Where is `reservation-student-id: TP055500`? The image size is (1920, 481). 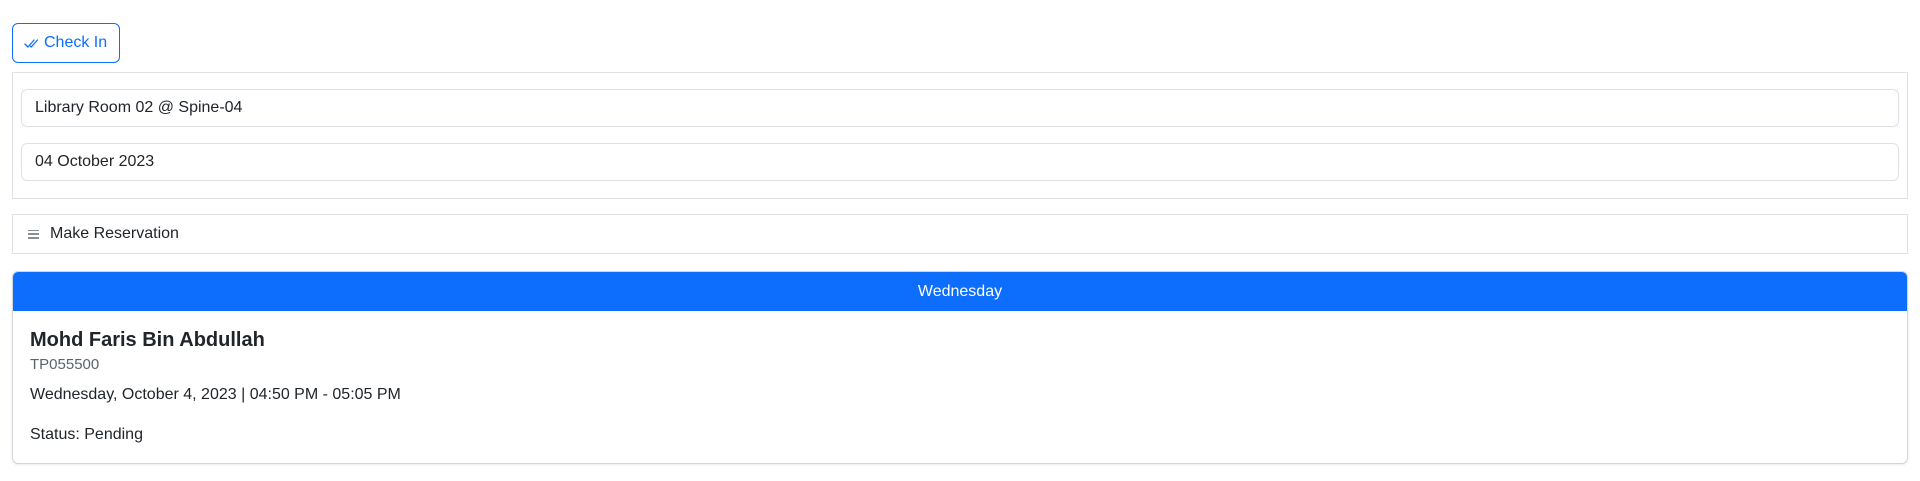 reservation-student-id: TP055500 is located at coordinates (65, 364).